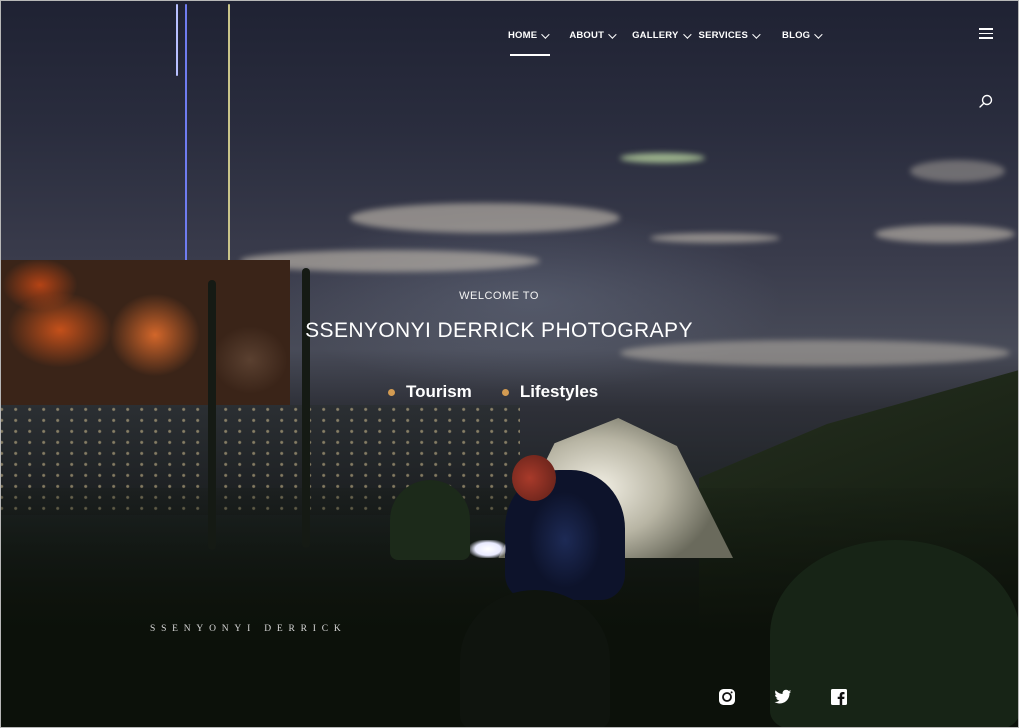 This screenshot has width=1019, height=728. What do you see at coordinates (499, 296) in the screenshot?
I see `welcome-text: WELCOME TO` at bounding box center [499, 296].